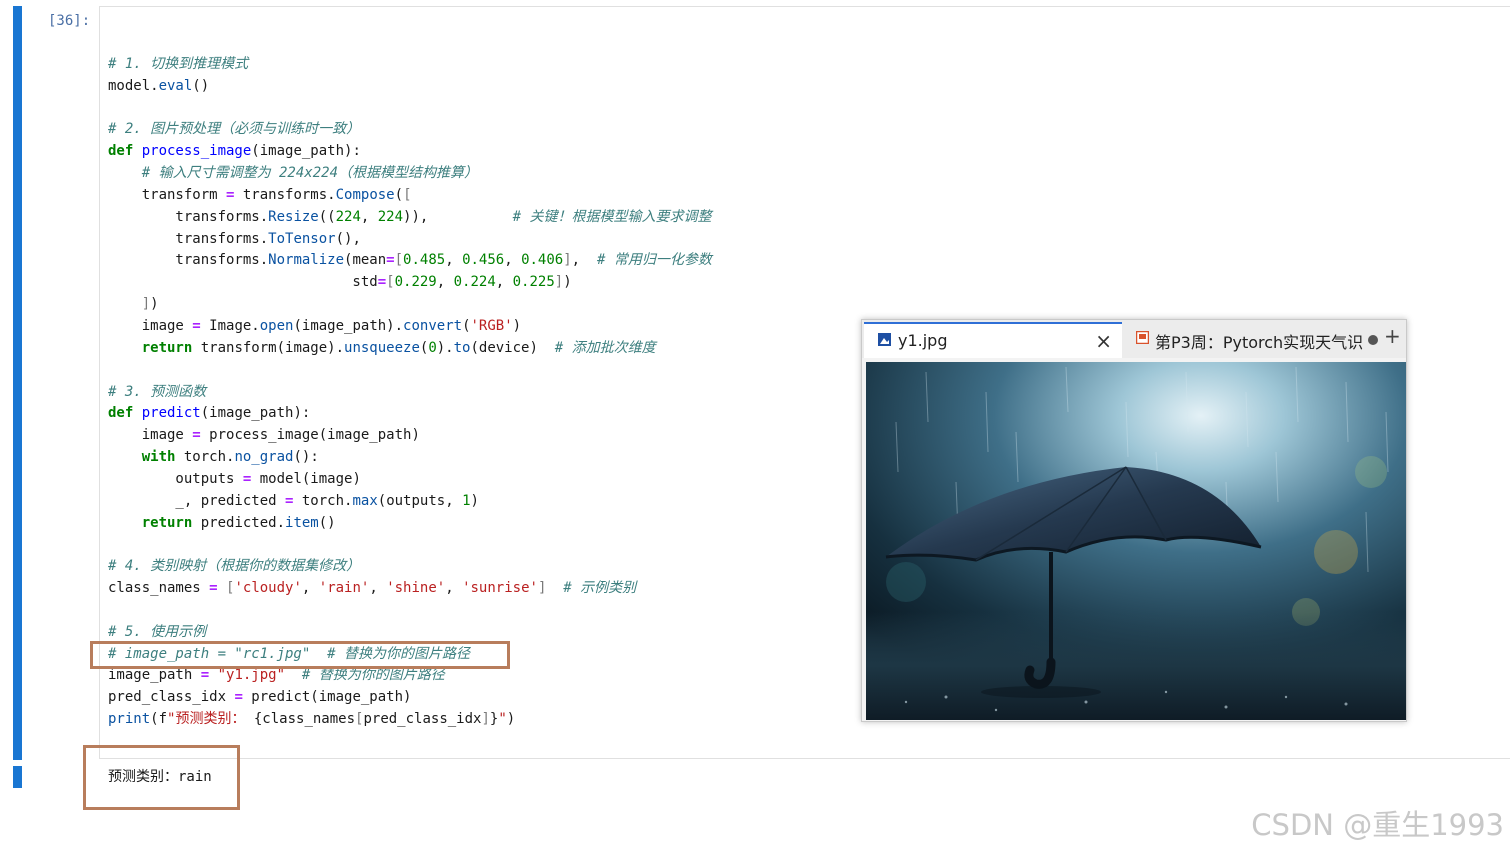  I want to click on code-token: Image., so click(230, 325).